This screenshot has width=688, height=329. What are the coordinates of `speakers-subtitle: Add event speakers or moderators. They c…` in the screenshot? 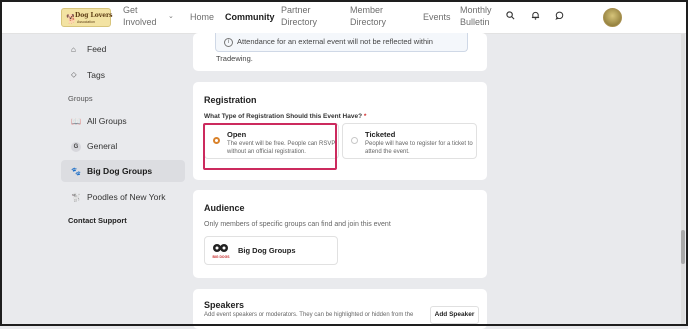 It's located at (309, 315).